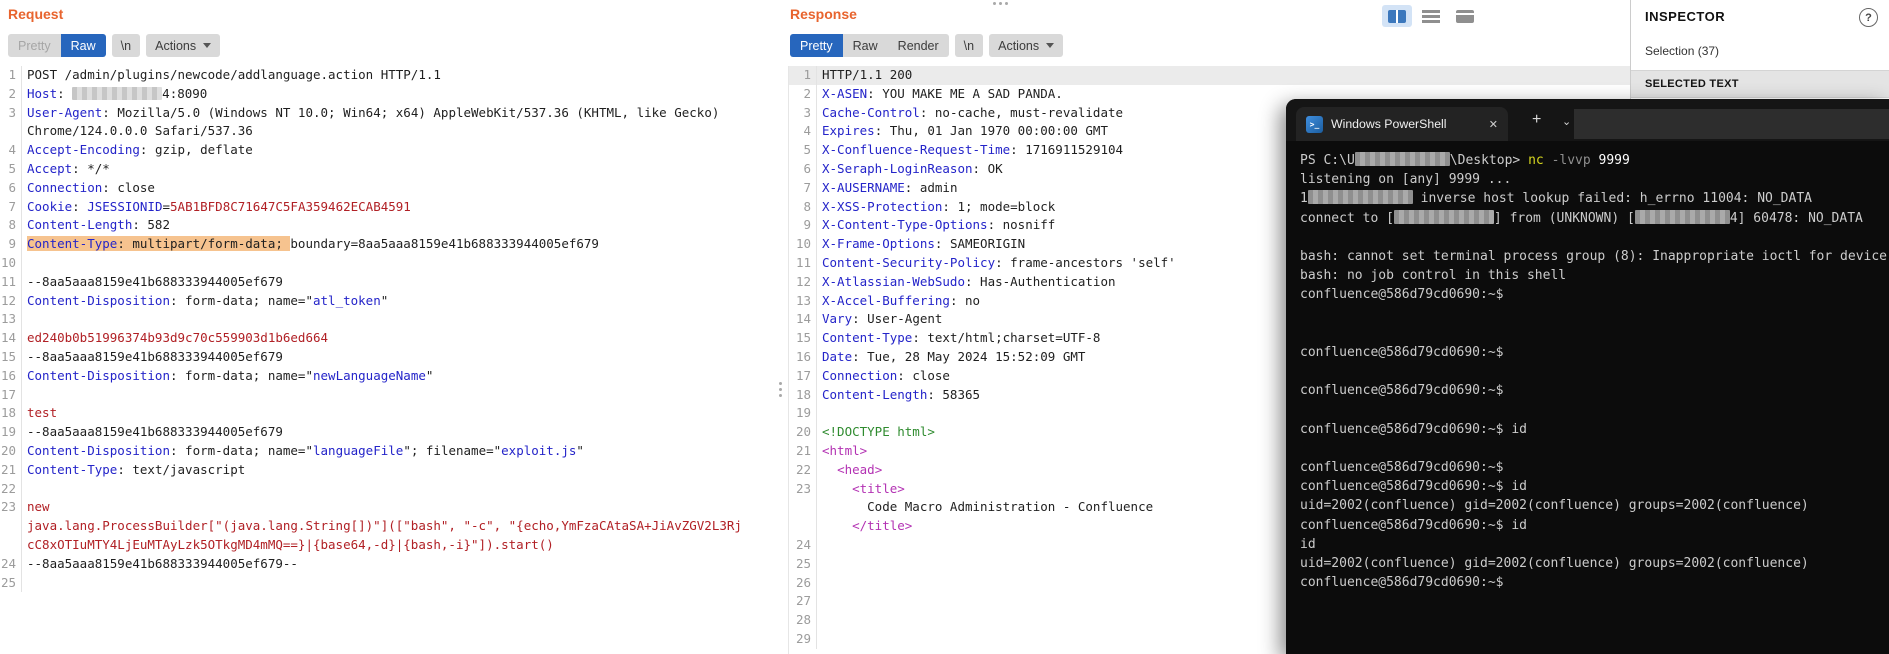  Describe the element at coordinates (393, 150) in the screenshot. I see `code-row: 4 Accept-Encoding: gzip, deflate` at that location.